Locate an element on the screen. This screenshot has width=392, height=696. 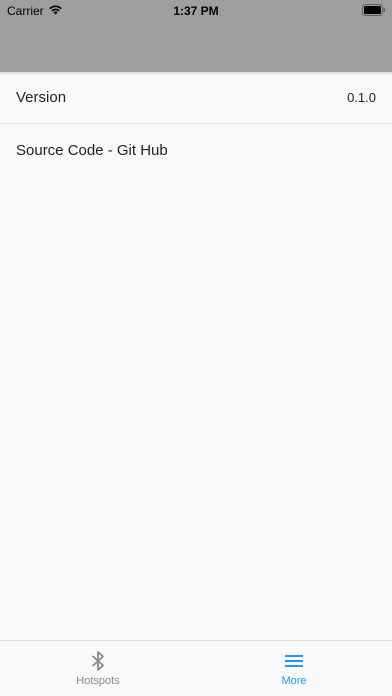
tab-bar: Hotspots More is located at coordinates (196, 668).